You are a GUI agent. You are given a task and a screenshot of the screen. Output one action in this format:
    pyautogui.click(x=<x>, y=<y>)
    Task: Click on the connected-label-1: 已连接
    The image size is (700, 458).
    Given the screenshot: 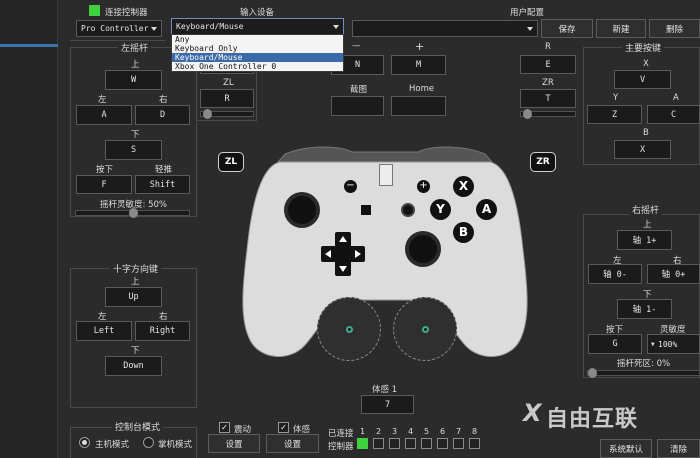 What is the action you would take?
    pyautogui.click(x=341, y=434)
    